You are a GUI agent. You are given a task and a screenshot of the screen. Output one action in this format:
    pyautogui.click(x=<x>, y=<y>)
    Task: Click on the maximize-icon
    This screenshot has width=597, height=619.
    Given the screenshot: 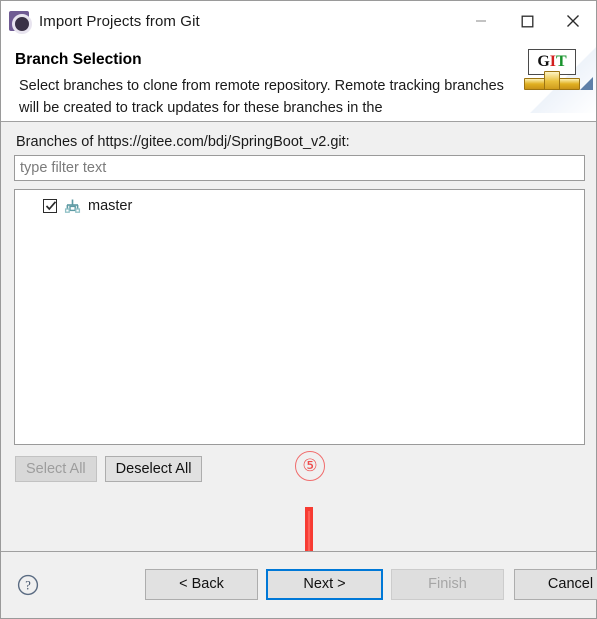 What is the action you would take?
    pyautogui.click(x=527, y=21)
    